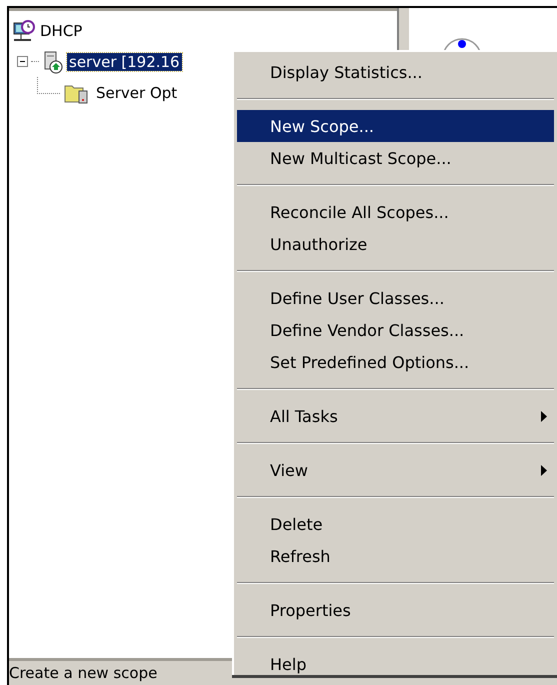  I want to click on menu-item: Unauthorize, so click(395, 244).